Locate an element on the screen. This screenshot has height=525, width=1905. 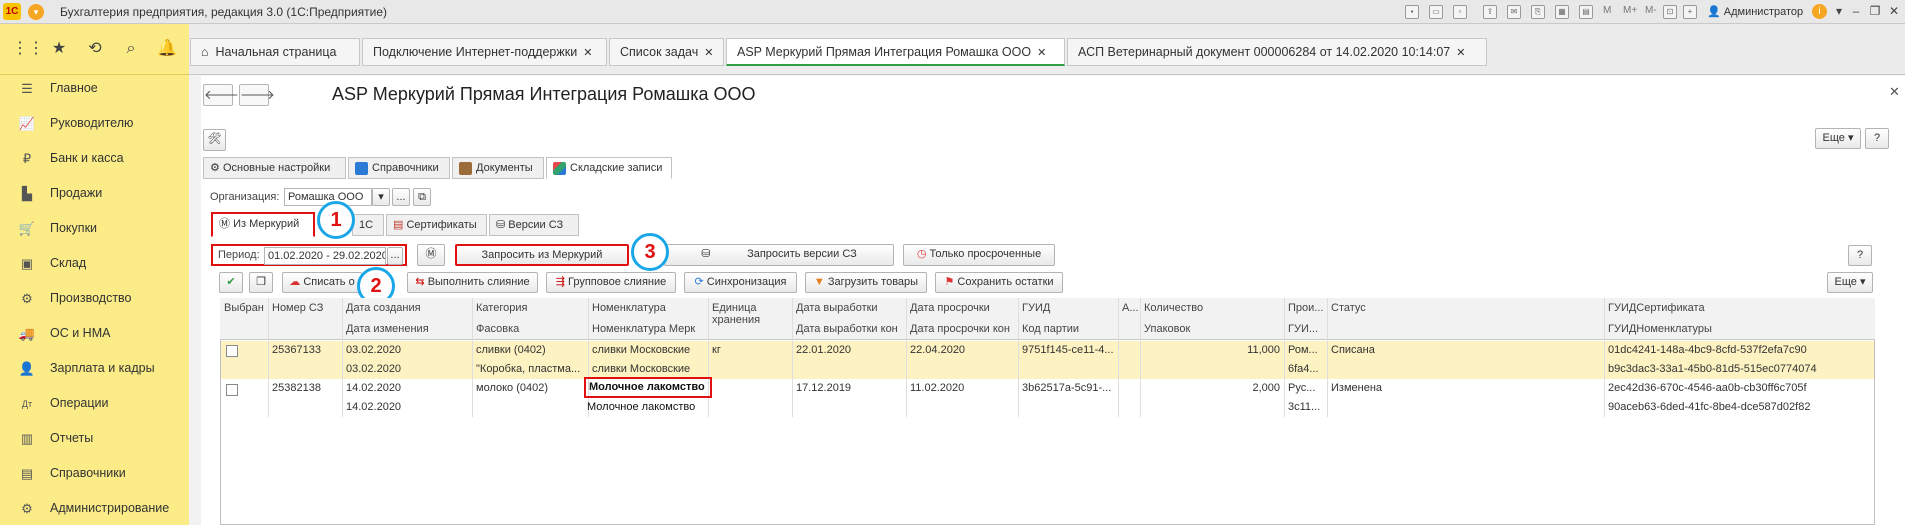
tab-1c: 1С is located at coordinates (368, 225).